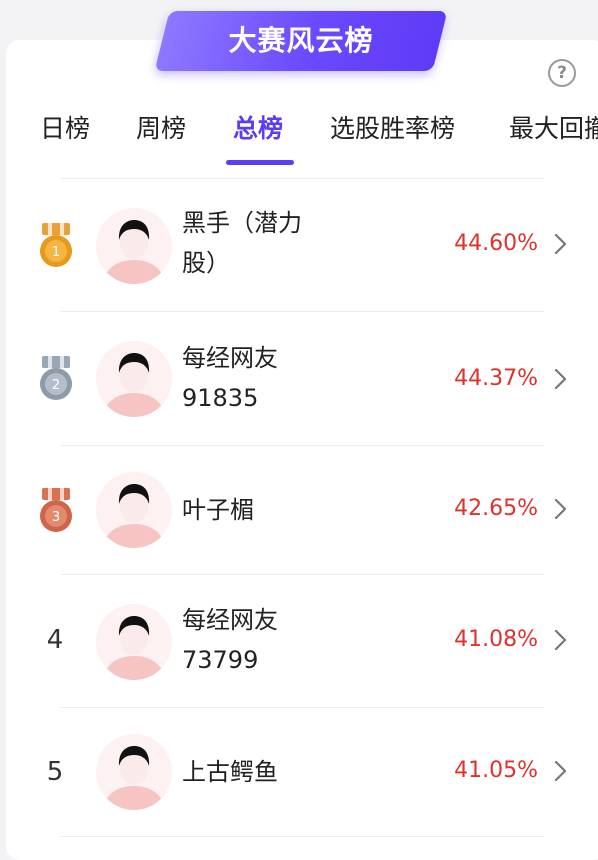 Image resolution: width=598 pixels, height=860 pixels. Describe the element at coordinates (392, 129) in the screenshot. I see `tab-win-rate: 选股胜率榜` at that location.